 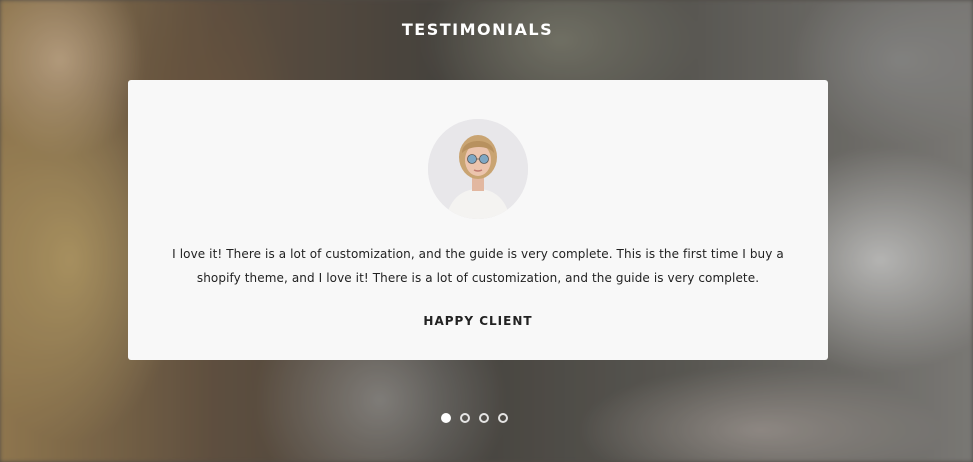 What do you see at coordinates (477, 29) in the screenshot?
I see `section-title: TESTIMONIALS` at bounding box center [477, 29].